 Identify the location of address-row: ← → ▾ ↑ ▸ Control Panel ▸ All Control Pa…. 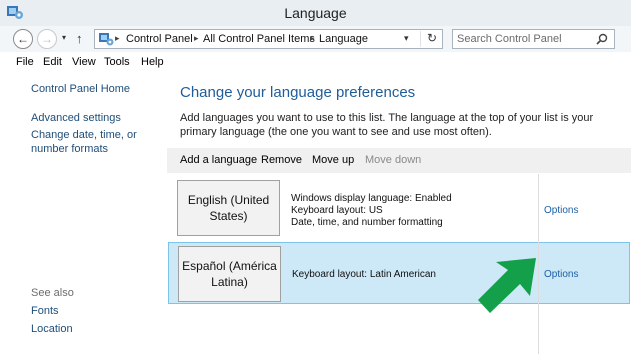
(315, 39).